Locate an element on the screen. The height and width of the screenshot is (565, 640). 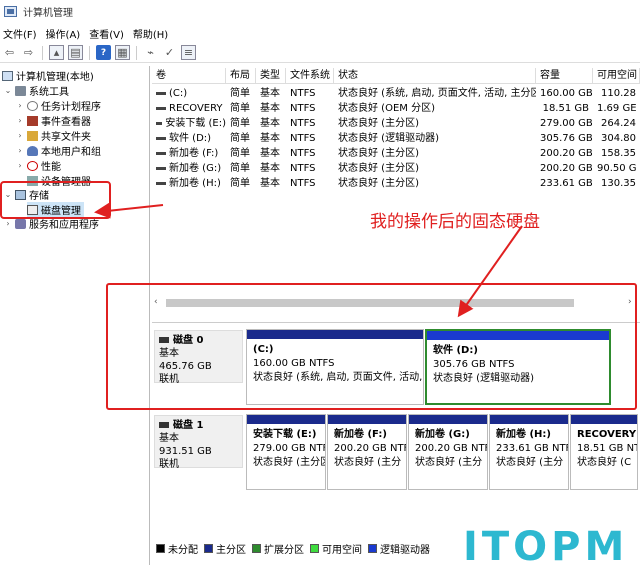
disk1-partition-g: 新加卷 (G:) 200.20 GB NTF 状态良好 (主分 is located at coordinates (448, 452).